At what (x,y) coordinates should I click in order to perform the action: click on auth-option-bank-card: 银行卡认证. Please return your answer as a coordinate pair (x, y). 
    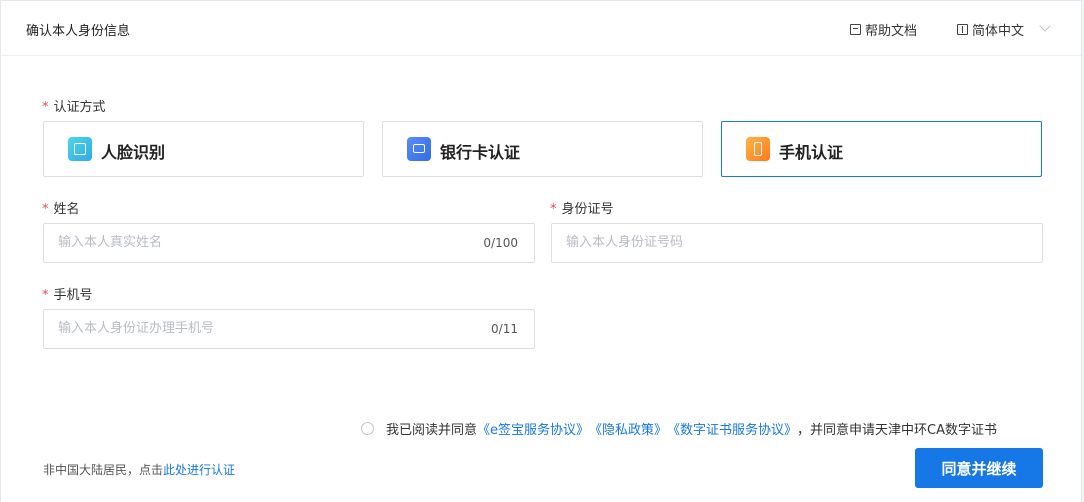
    Looking at the image, I should click on (542, 149).